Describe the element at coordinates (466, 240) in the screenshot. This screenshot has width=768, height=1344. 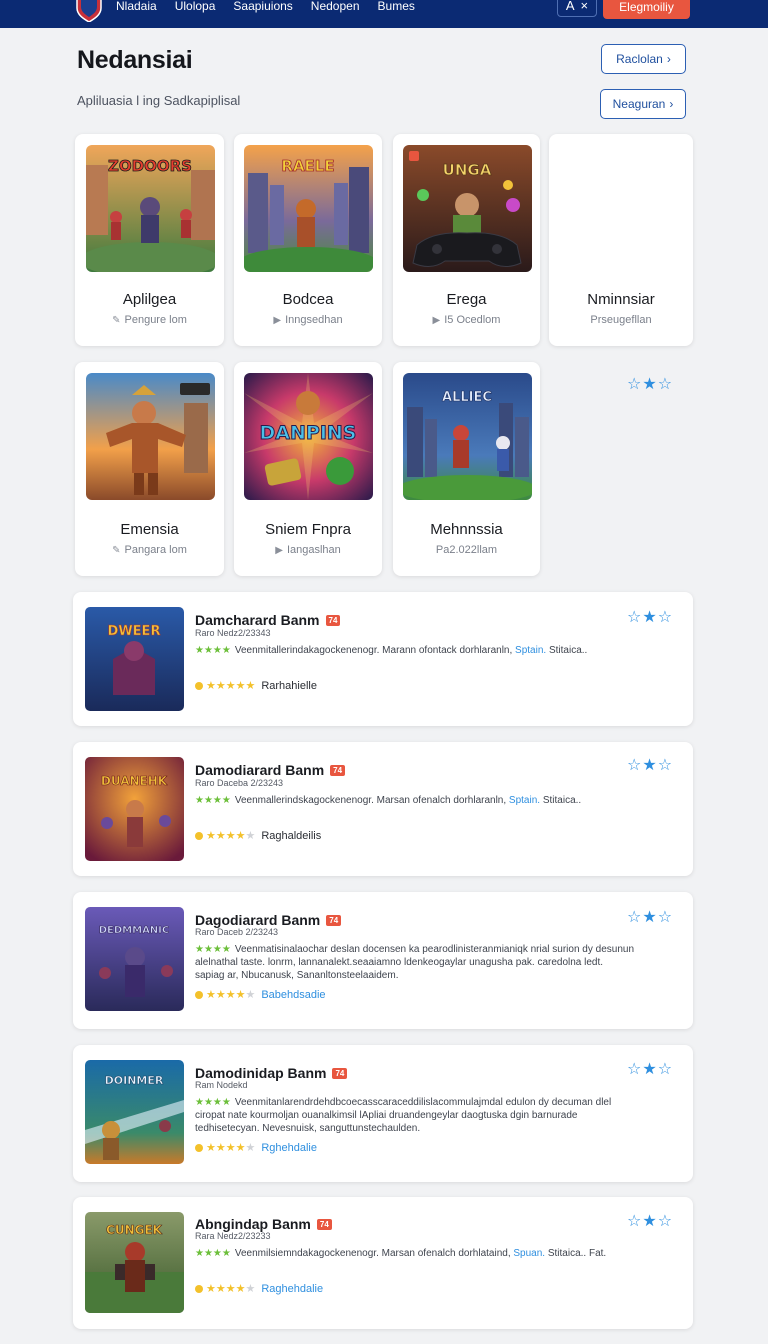
I see `game-card: UNGA Erega ▶ I5 Ocedlom` at that location.